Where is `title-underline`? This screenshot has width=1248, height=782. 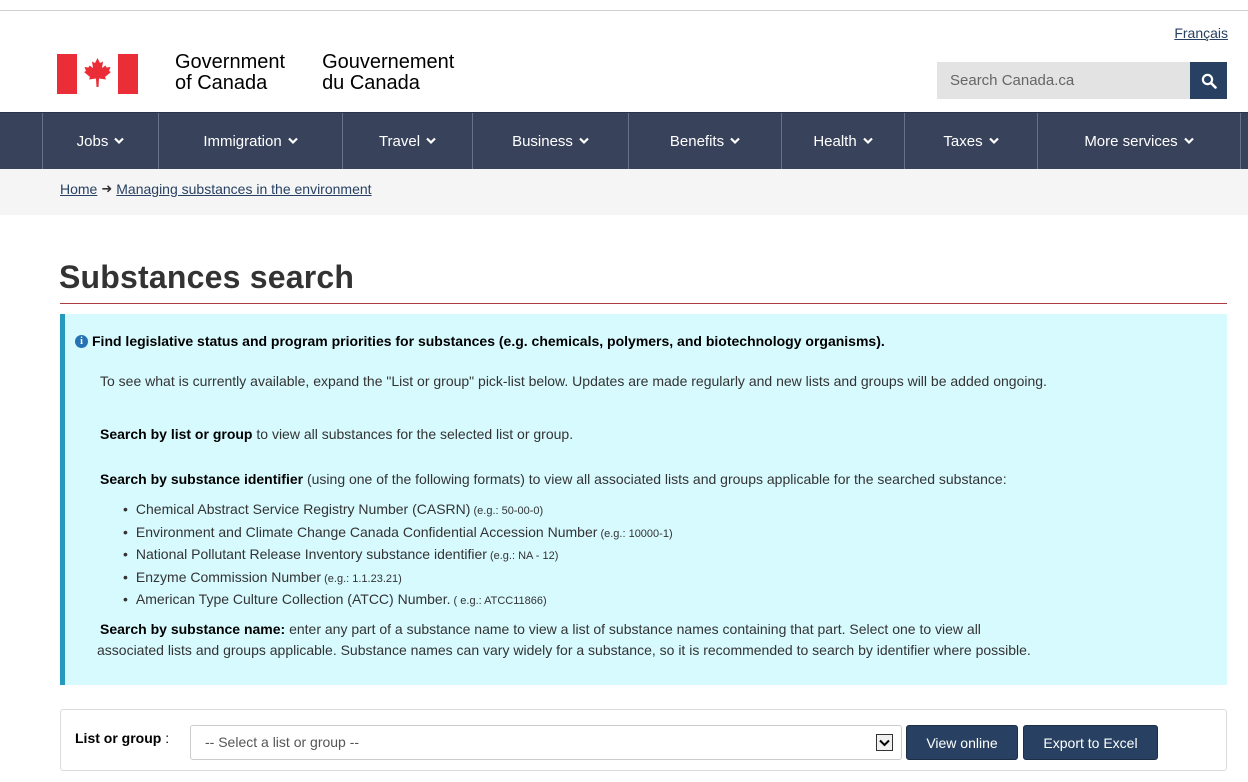
title-underline is located at coordinates (643, 303).